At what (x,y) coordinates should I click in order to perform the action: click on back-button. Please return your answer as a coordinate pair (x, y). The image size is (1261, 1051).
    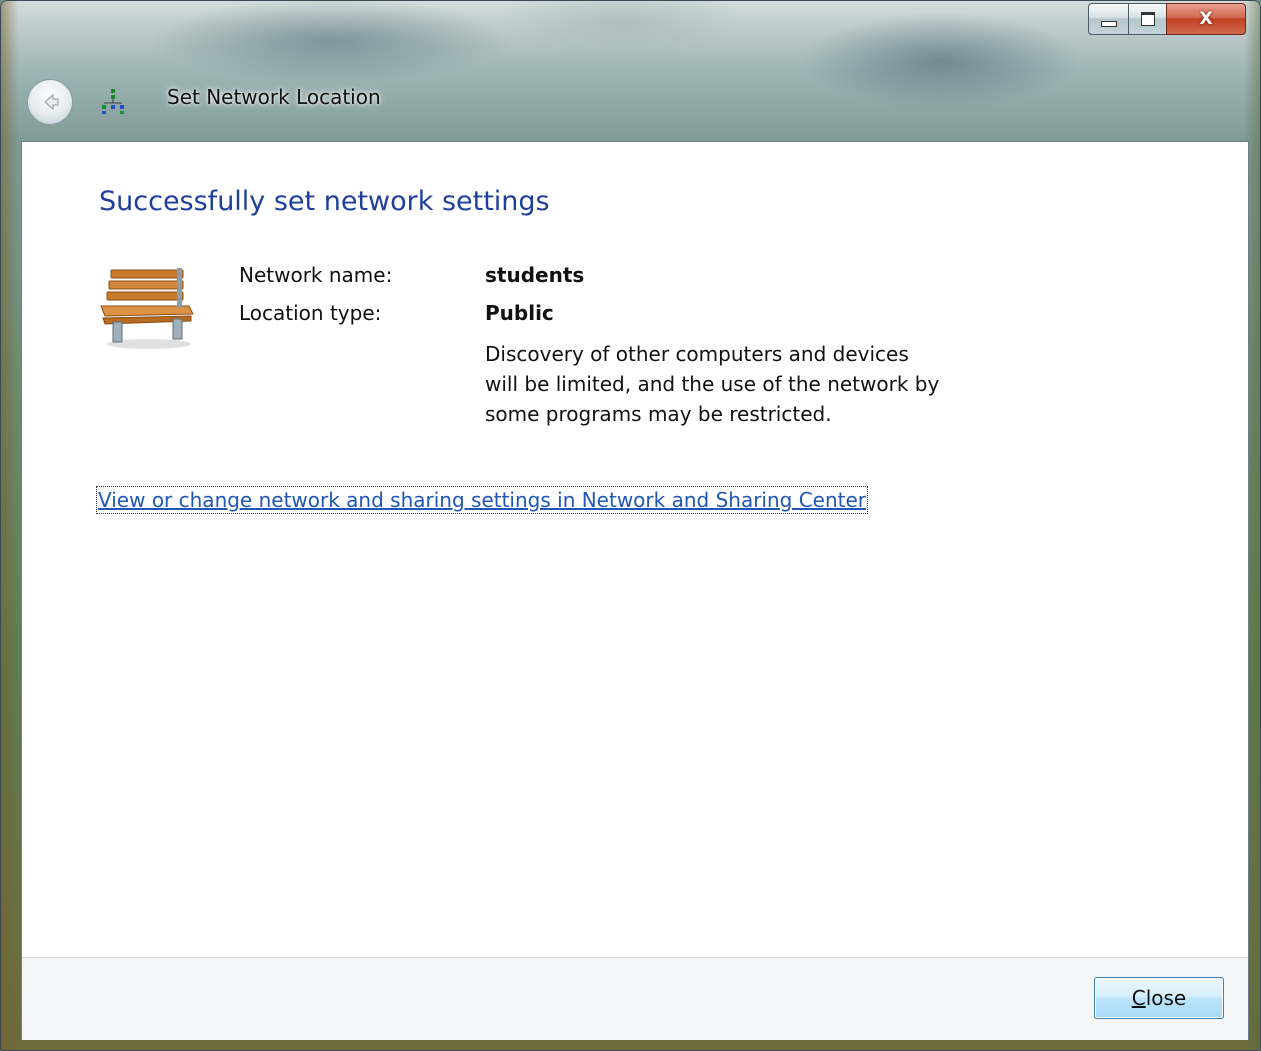
    Looking at the image, I should click on (50, 102).